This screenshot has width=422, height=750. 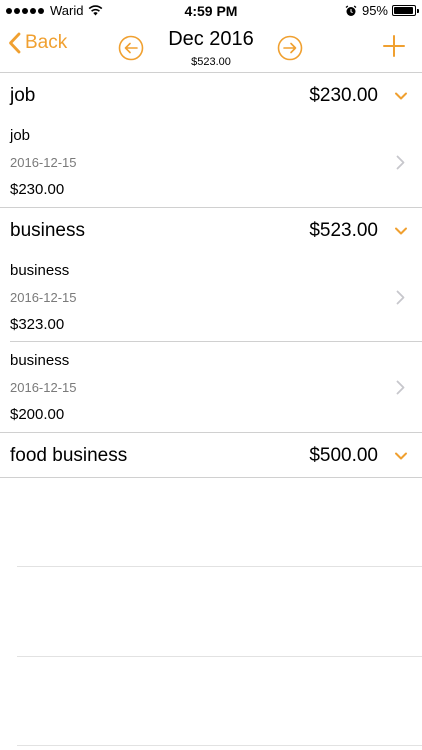 I want to click on chevron-left-icon, so click(x=15, y=43).